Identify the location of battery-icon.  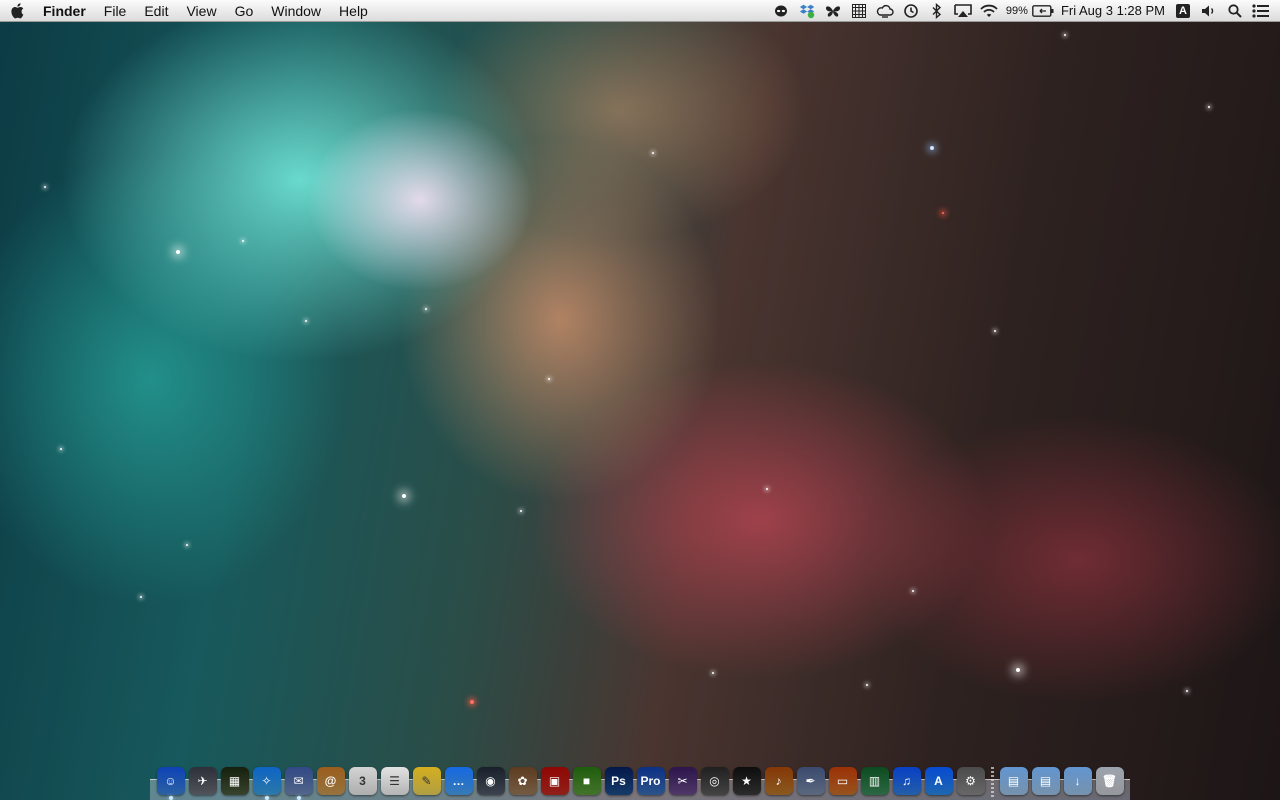
(1043, 11).